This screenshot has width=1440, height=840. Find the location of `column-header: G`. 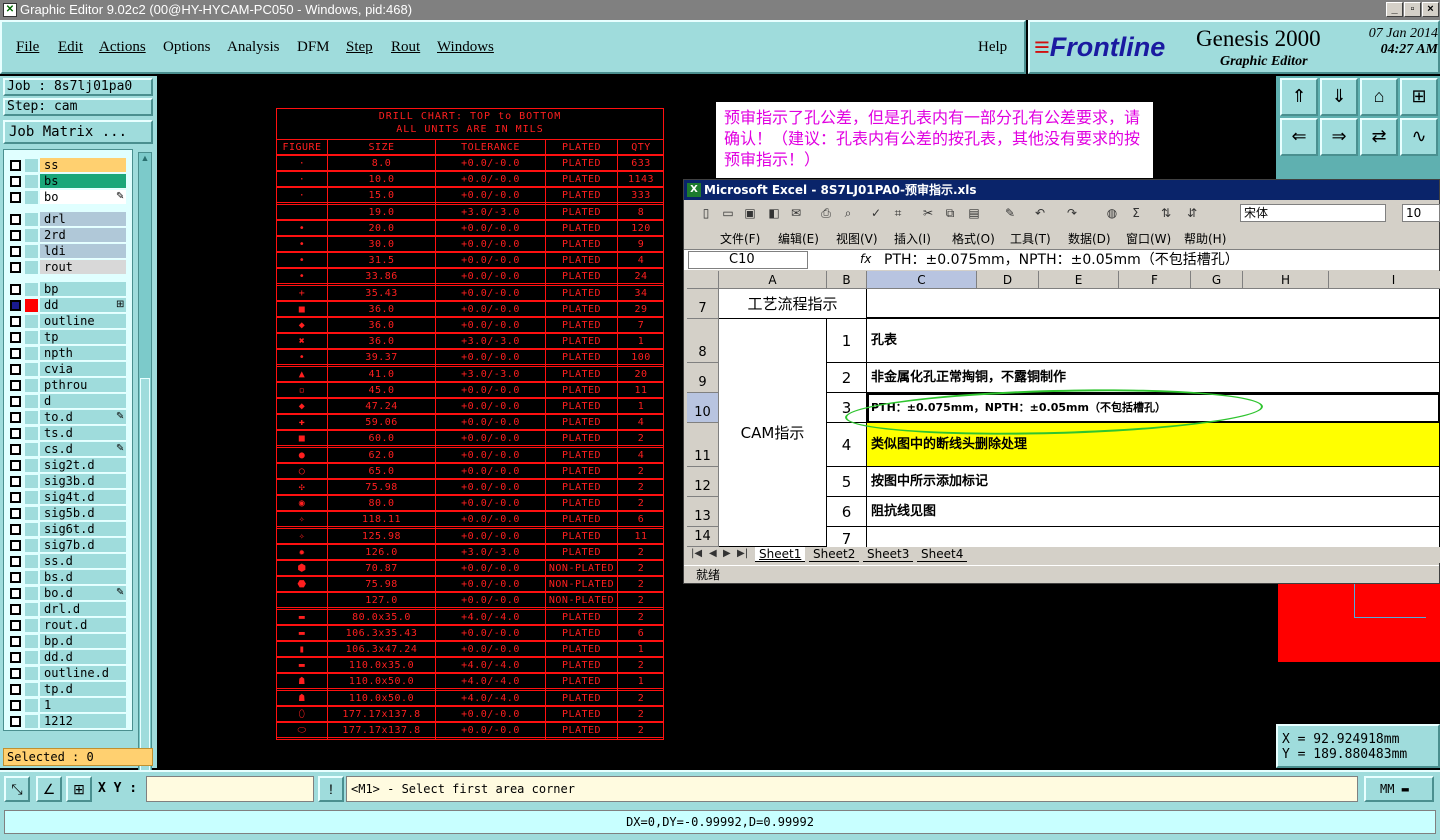

column-header: G is located at coordinates (1217, 280).